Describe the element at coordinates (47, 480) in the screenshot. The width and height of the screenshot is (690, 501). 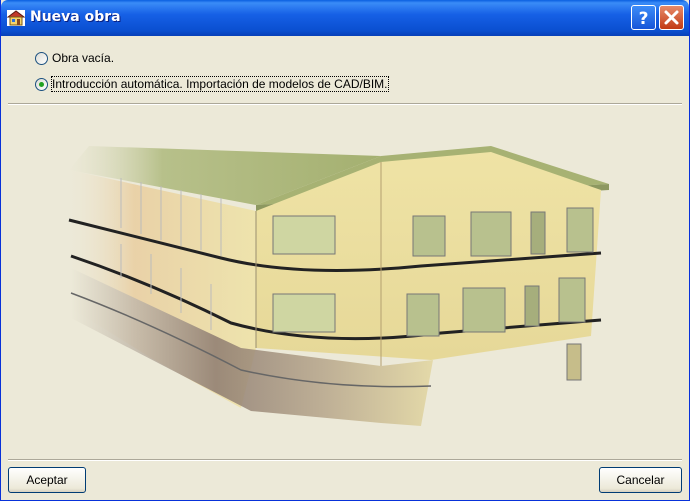
I see `accept-button: Aceptar` at that location.